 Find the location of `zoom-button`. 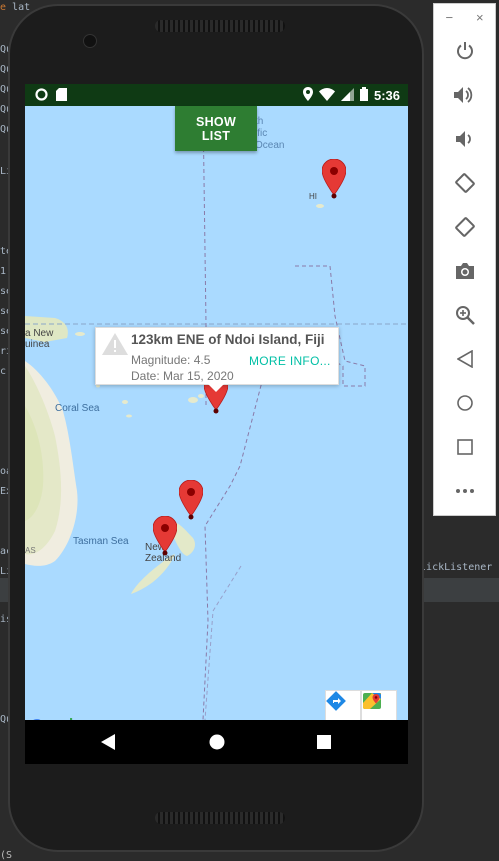

zoom-button is located at coordinates (464, 315).